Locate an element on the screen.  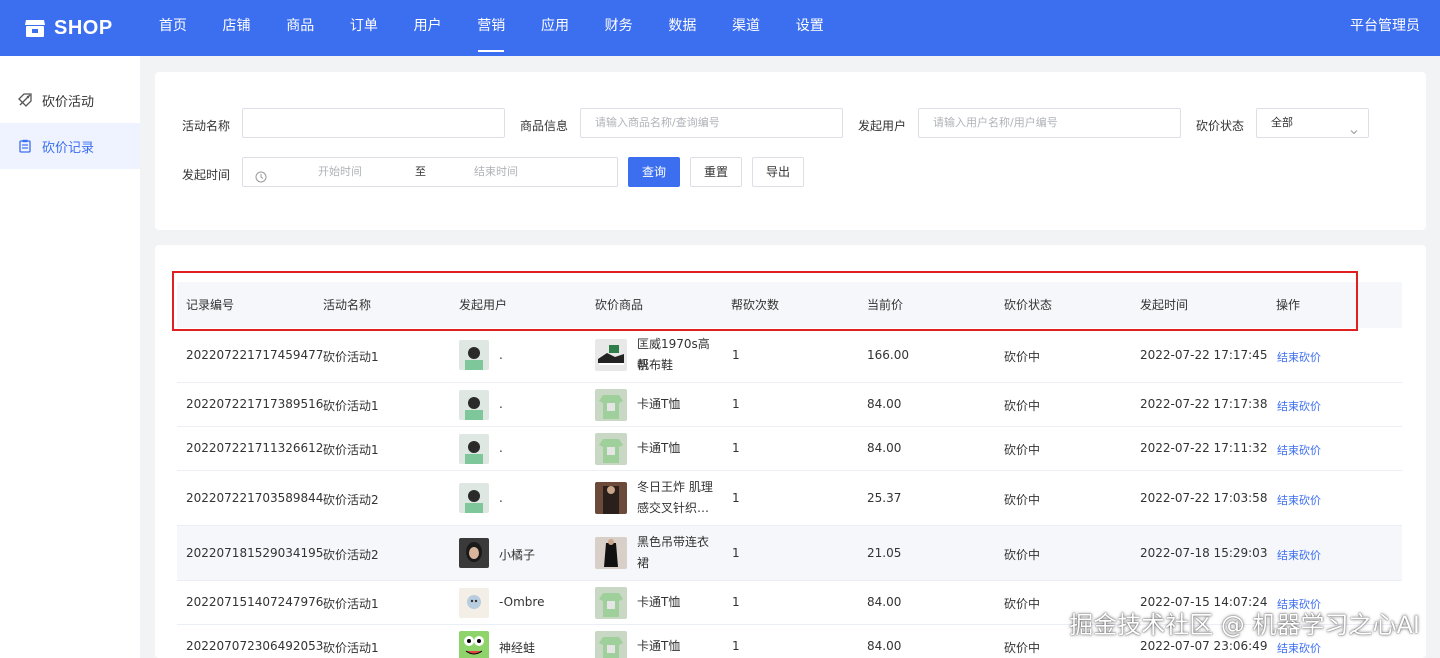
start-time: 2022-07-22 17:17:45 is located at coordinates (1204, 355).